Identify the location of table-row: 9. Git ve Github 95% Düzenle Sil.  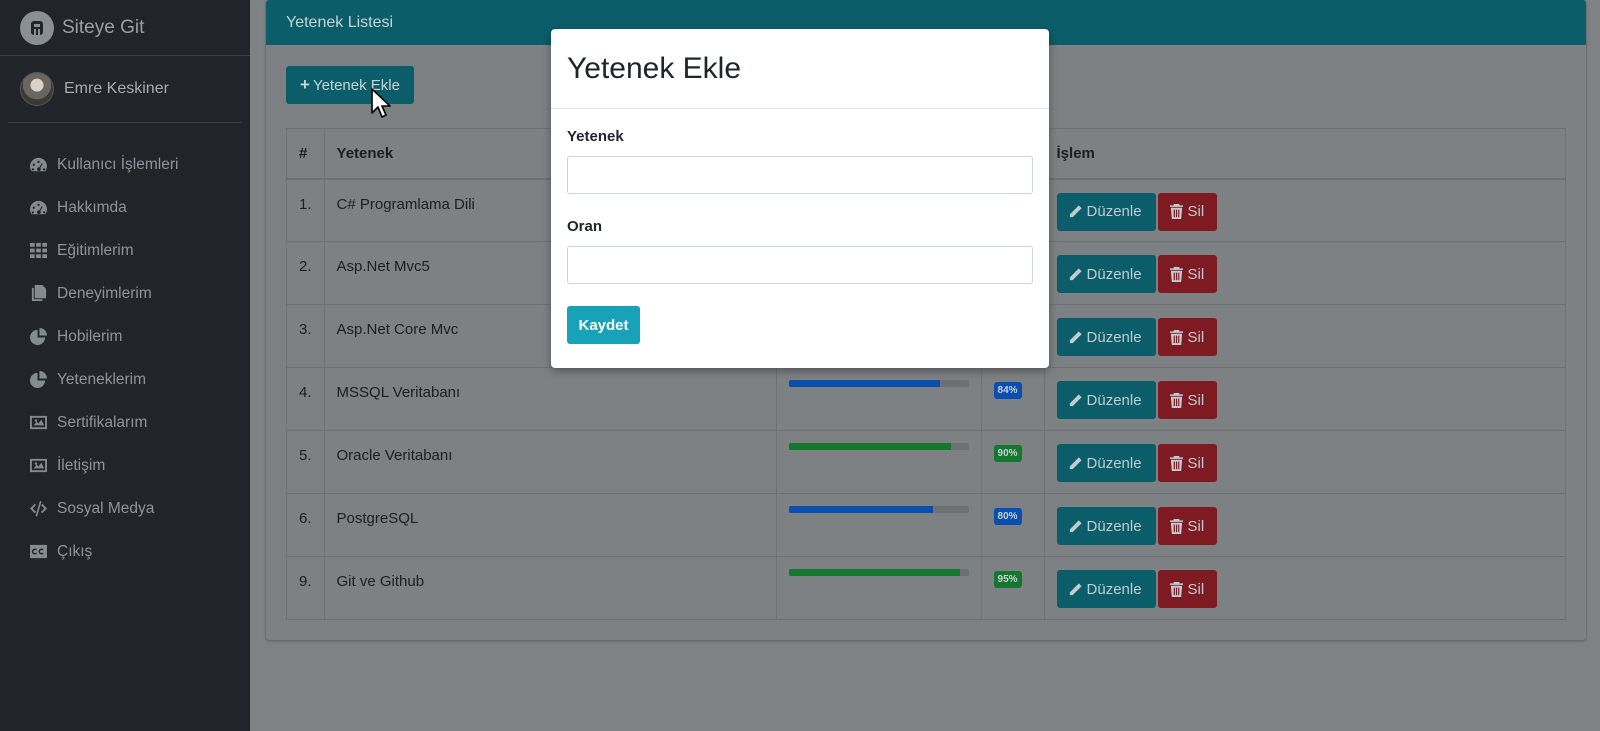
(926, 588).